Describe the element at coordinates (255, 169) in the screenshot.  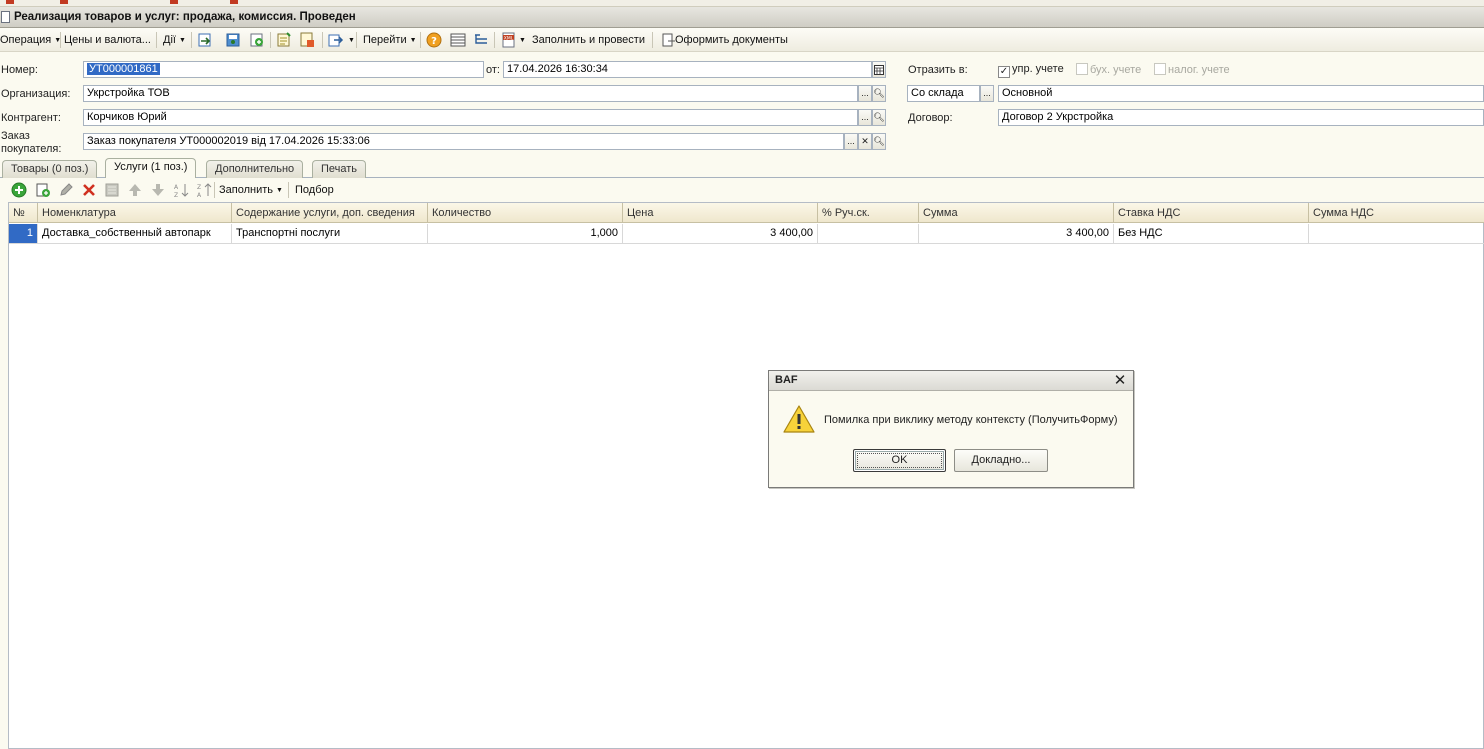
I see `tab-additional: Дополнительно` at that location.